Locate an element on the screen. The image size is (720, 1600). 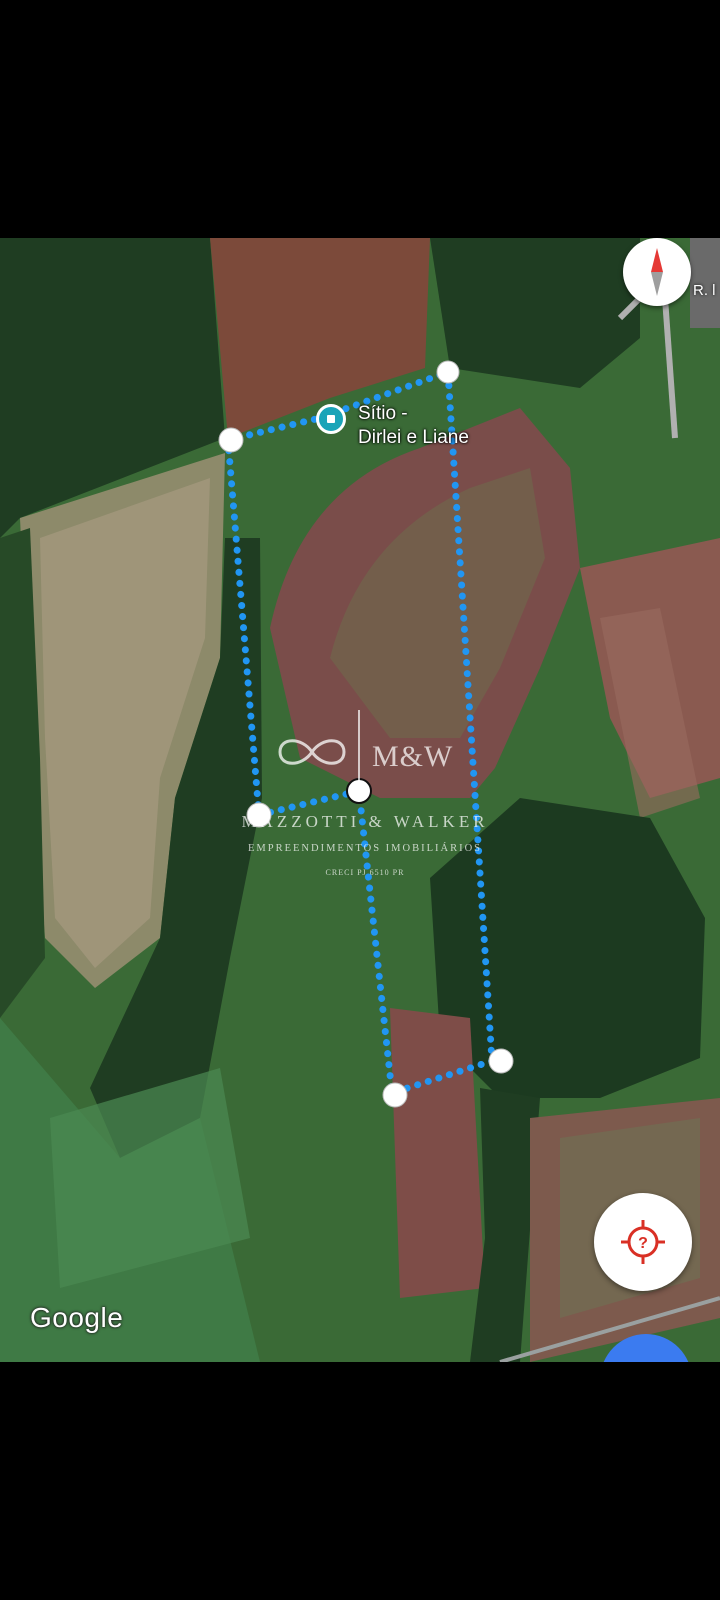
place-label: Sítio - Dirlei e Liane is located at coordinates (413, 426).